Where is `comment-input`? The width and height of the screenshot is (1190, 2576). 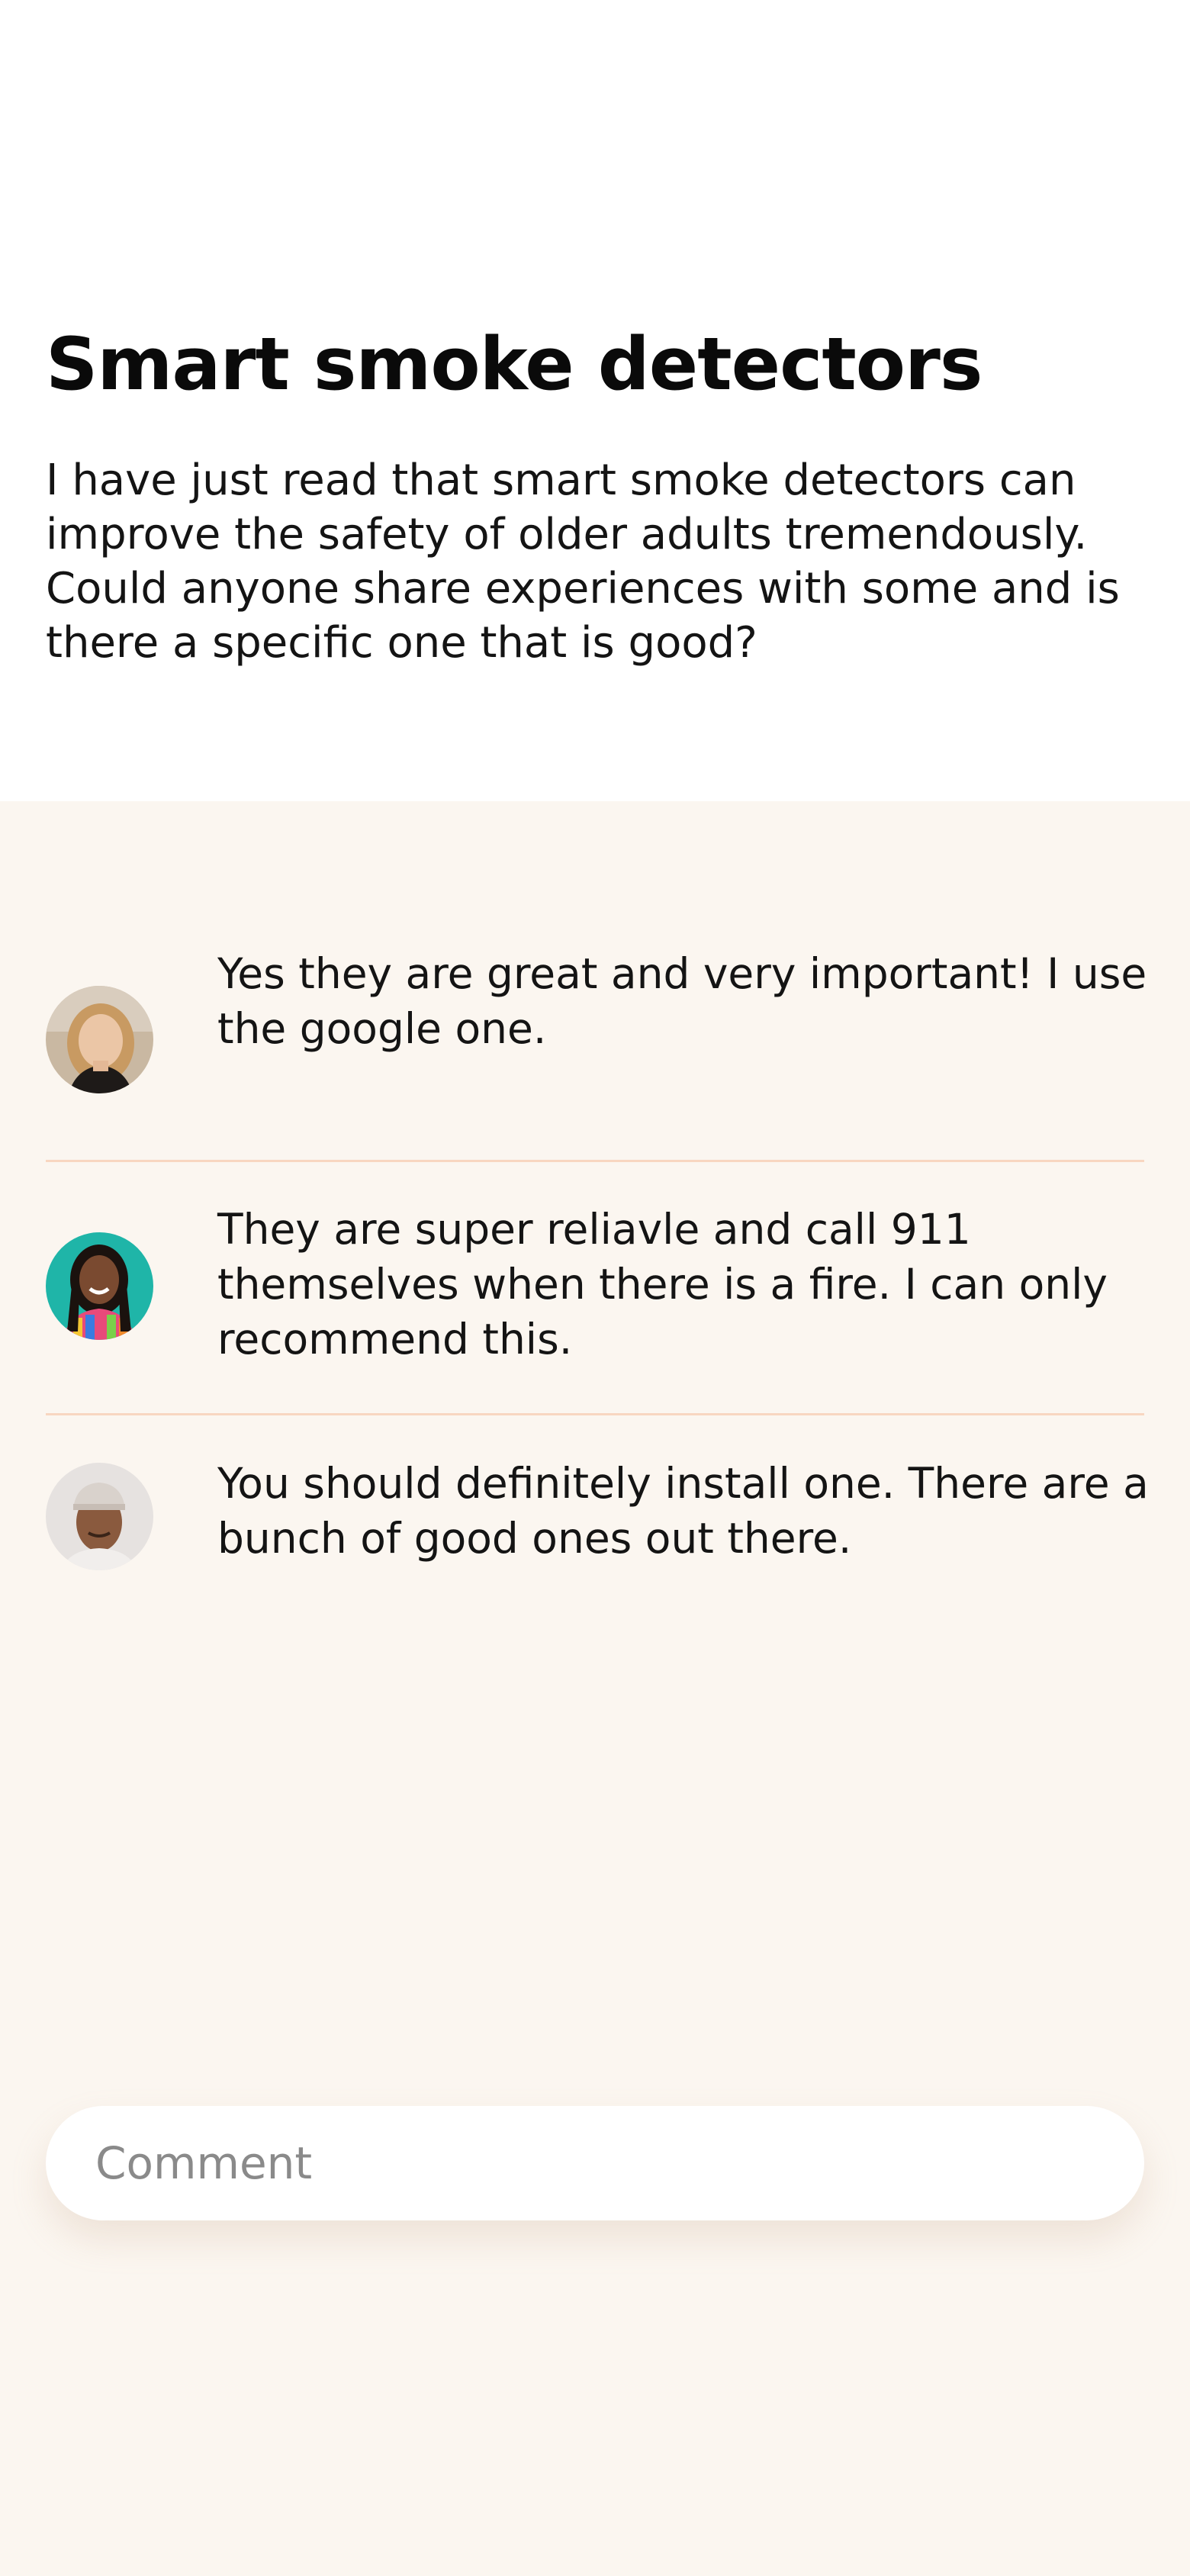
comment-input is located at coordinates (595, 2163).